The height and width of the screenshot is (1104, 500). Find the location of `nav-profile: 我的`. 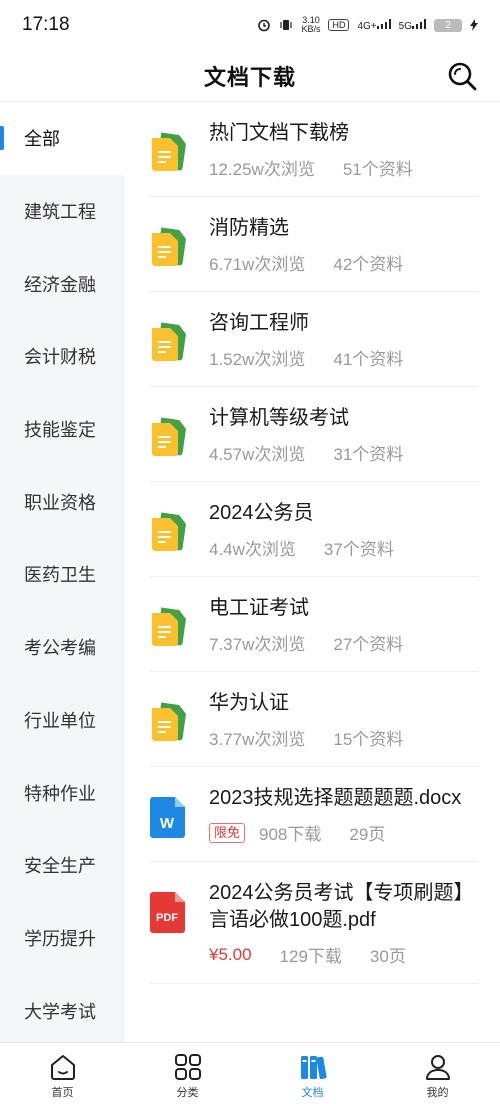

nav-profile: 我的 is located at coordinates (437, 1073).